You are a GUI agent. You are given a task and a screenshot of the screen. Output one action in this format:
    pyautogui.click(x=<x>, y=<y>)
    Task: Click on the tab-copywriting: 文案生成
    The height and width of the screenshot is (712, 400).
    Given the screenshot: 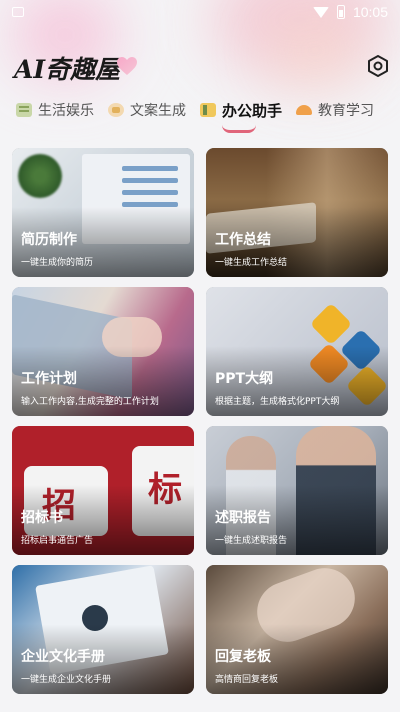 What is the action you would take?
    pyautogui.click(x=147, y=110)
    